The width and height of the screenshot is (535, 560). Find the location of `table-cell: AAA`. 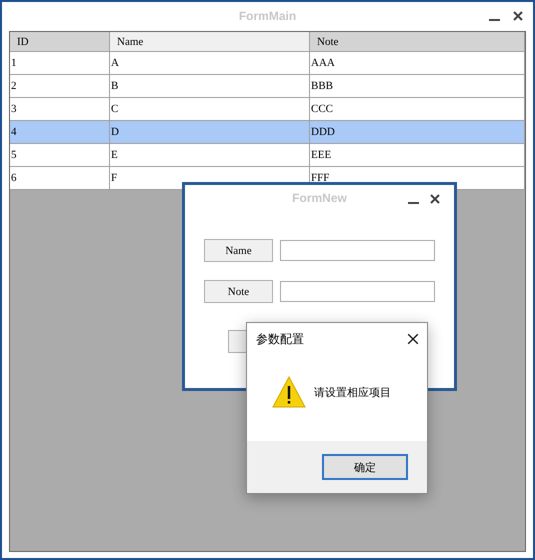

table-cell: AAA is located at coordinates (417, 63).